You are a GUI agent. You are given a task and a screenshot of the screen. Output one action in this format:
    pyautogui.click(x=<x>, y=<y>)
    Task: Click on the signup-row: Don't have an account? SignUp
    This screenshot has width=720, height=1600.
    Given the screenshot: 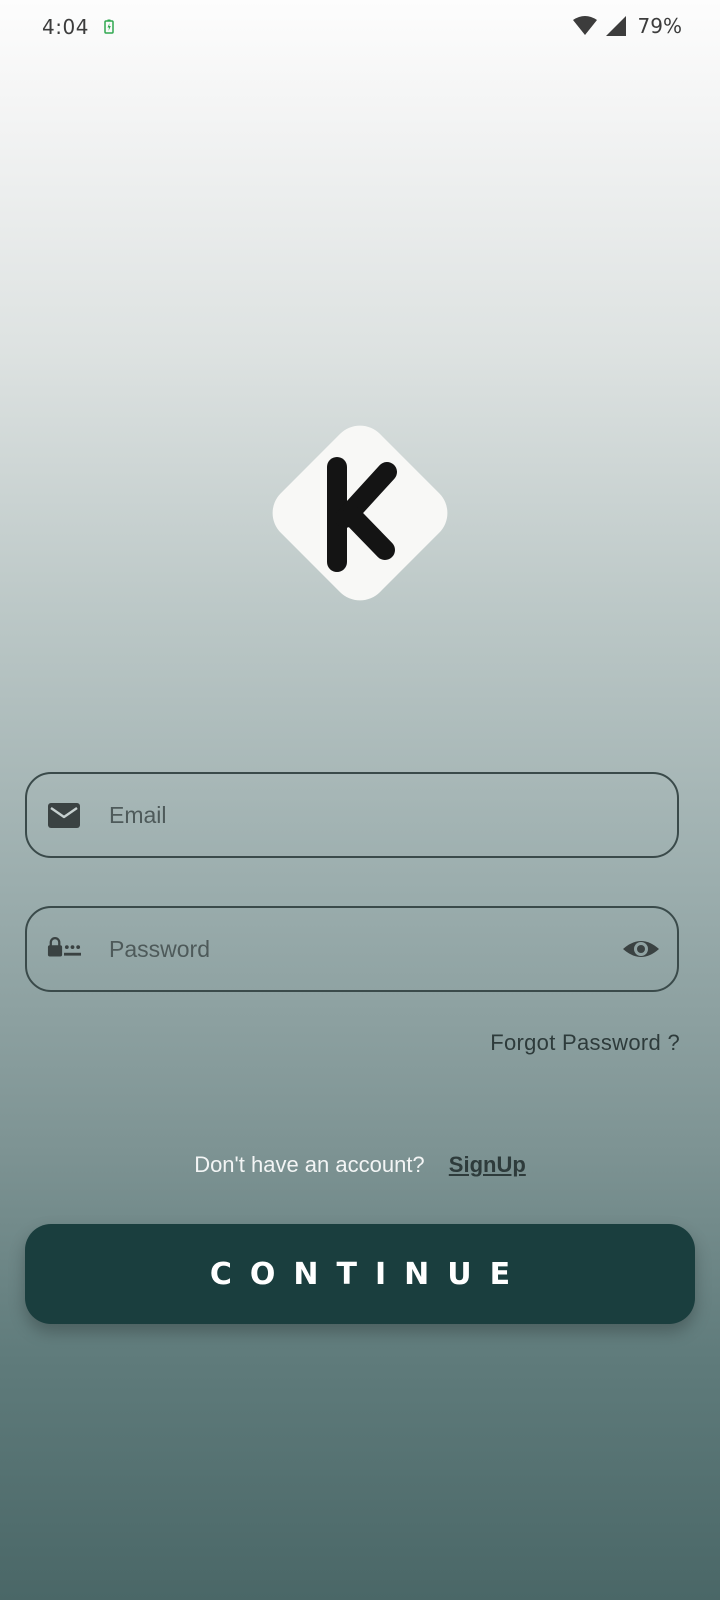 What is the action you would take?
    pyautogui.click(x=360, y=1165)
    